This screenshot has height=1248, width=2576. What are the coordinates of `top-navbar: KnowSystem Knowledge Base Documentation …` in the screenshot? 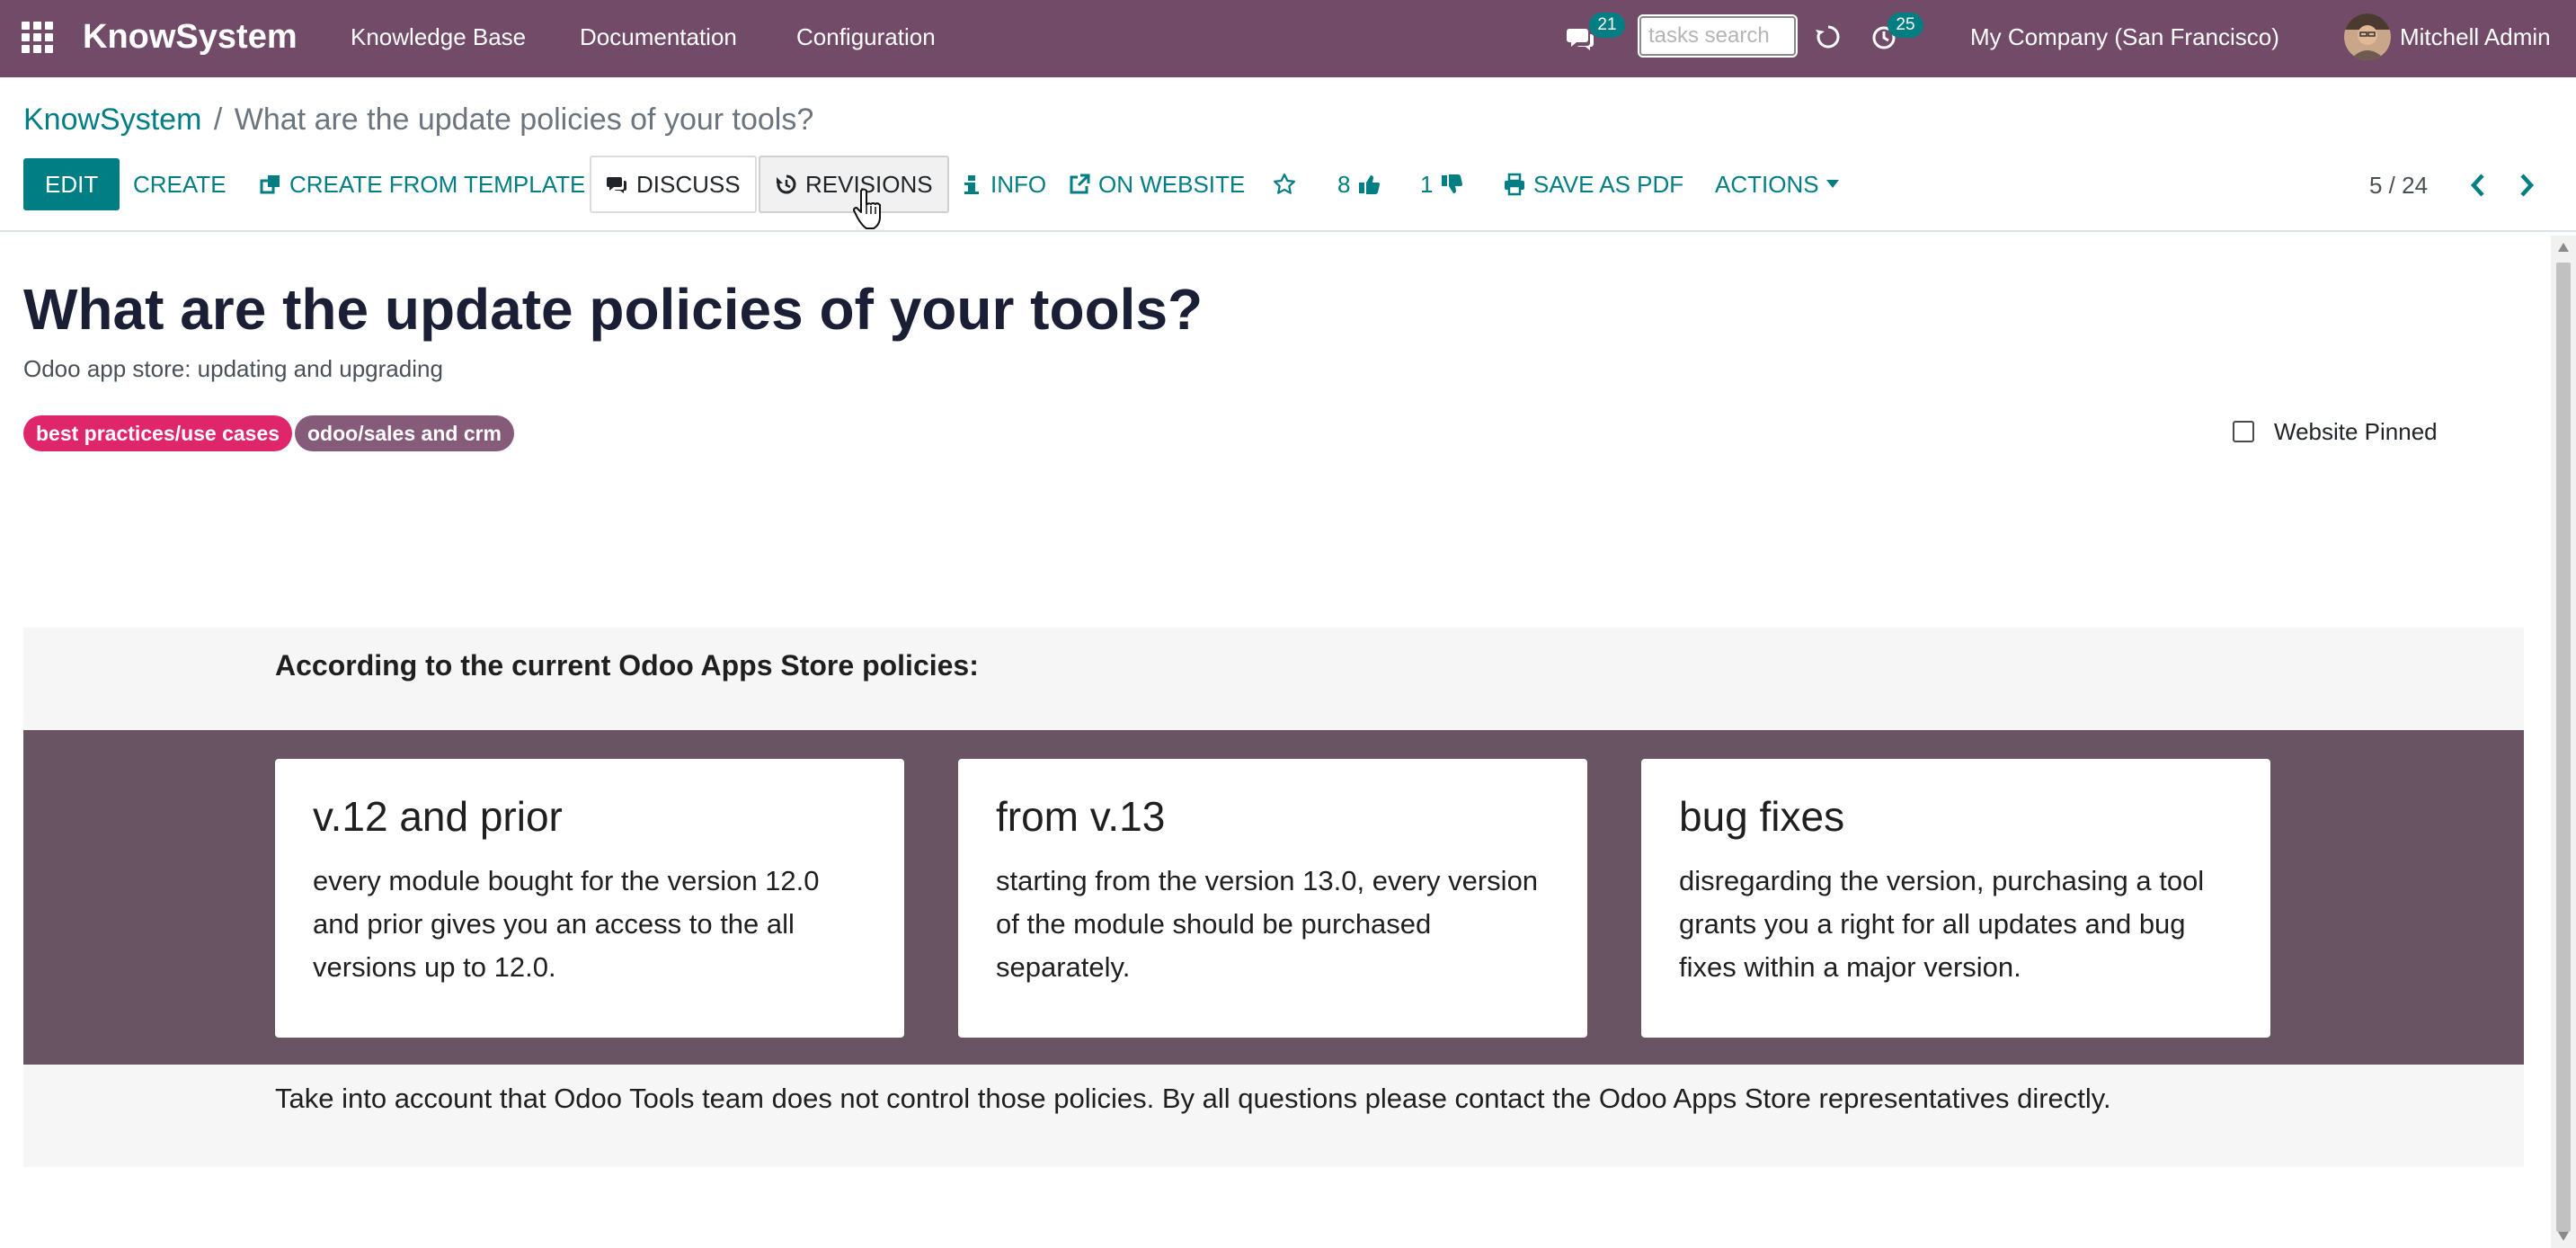 It's located at (1288, 38).